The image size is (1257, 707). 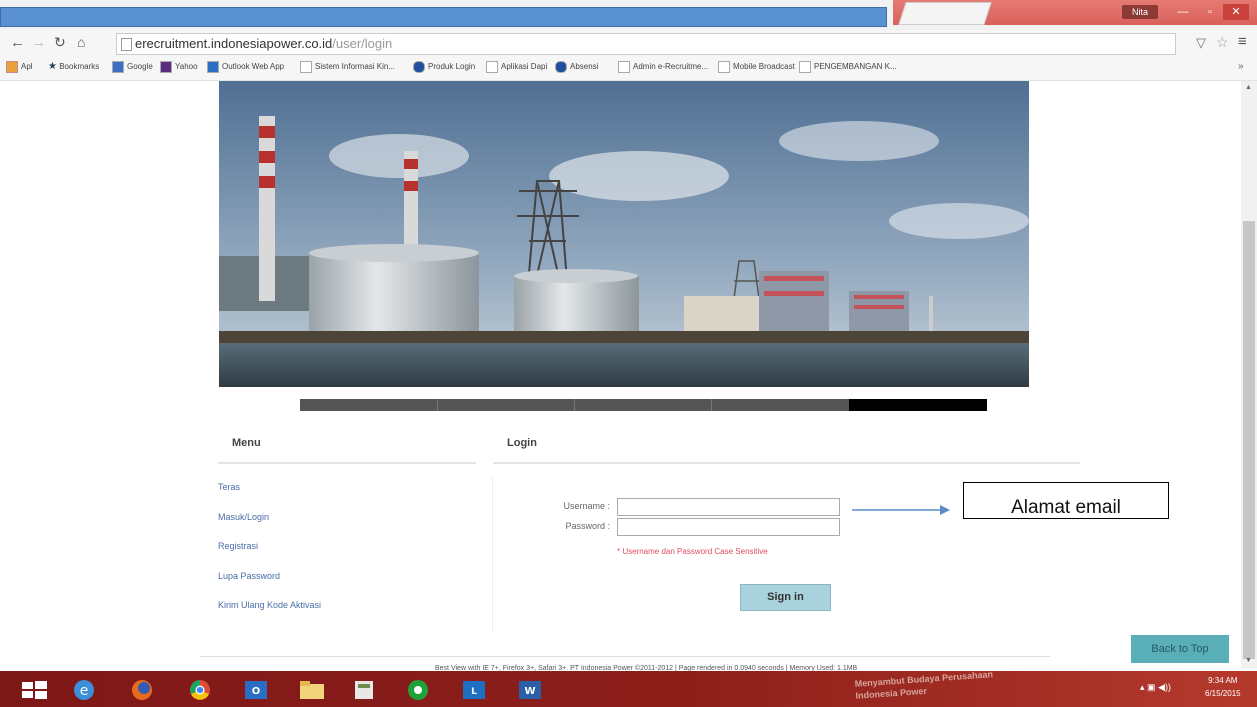 I want to click on outlook-icon, so click(x=213, y=67).